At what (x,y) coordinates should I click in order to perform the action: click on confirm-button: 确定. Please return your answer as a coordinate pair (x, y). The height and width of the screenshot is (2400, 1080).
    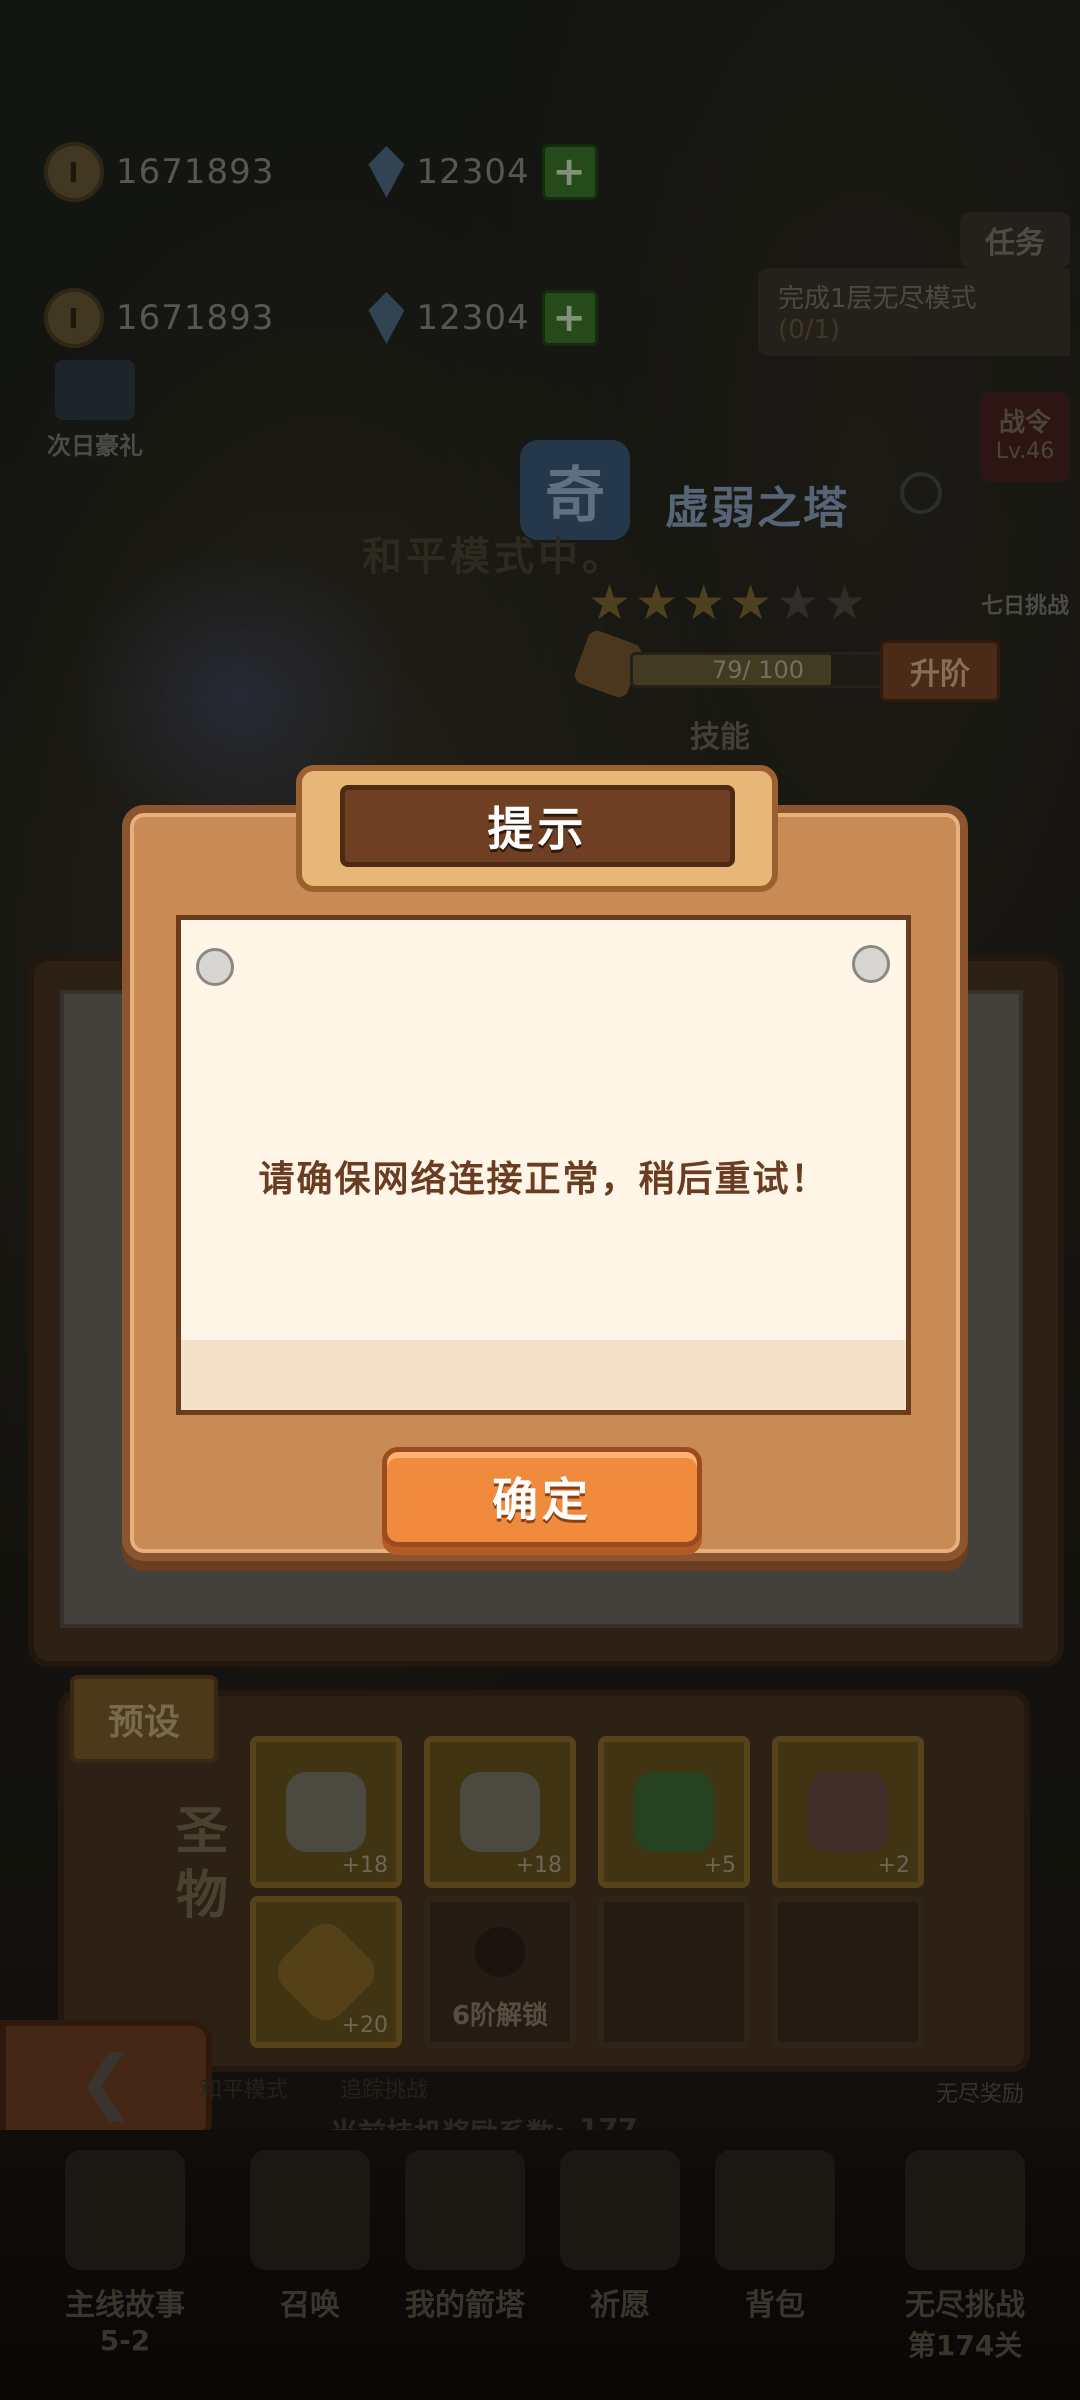
    Looking at the image, I should click on (542, 1497).